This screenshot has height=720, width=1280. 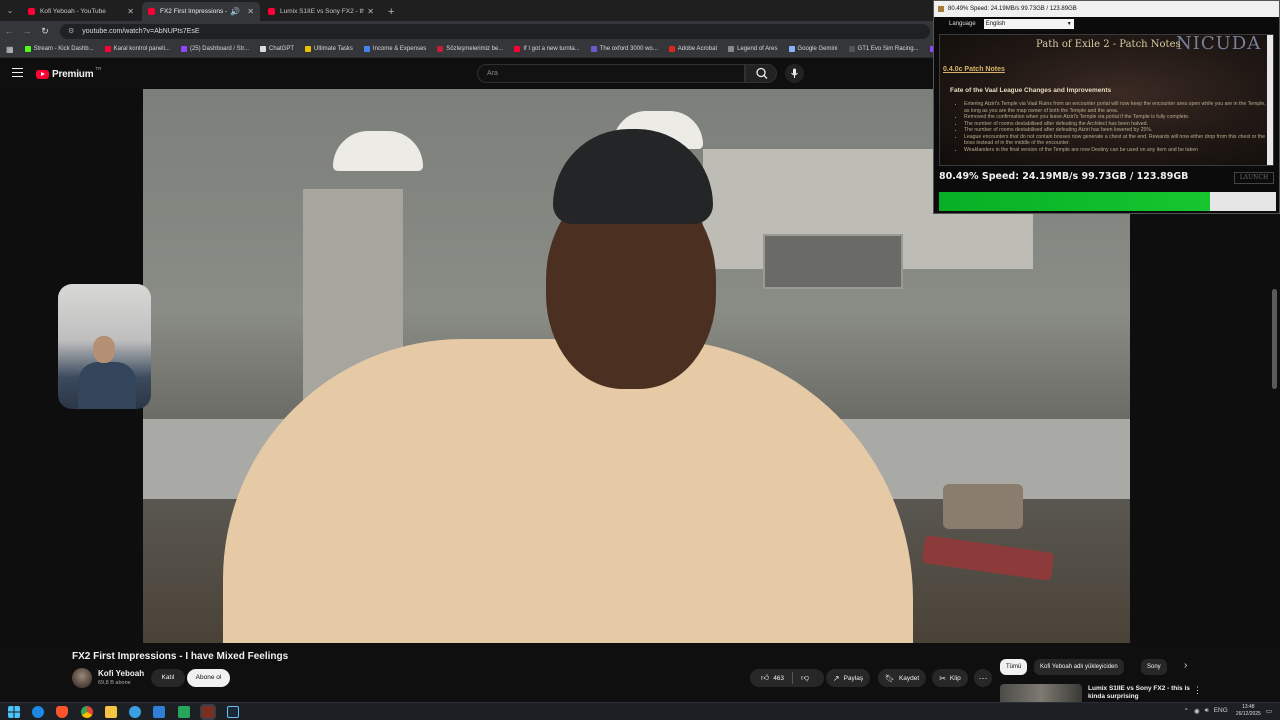 I want to click on join-button: Katıl, so click(x=168, y=678).